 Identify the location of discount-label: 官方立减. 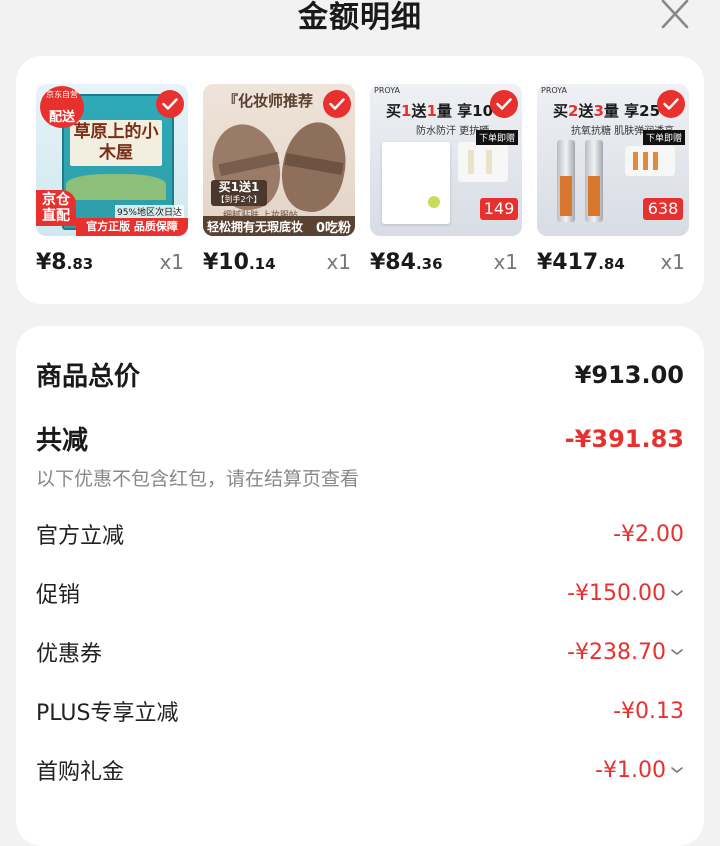
(80, 536).